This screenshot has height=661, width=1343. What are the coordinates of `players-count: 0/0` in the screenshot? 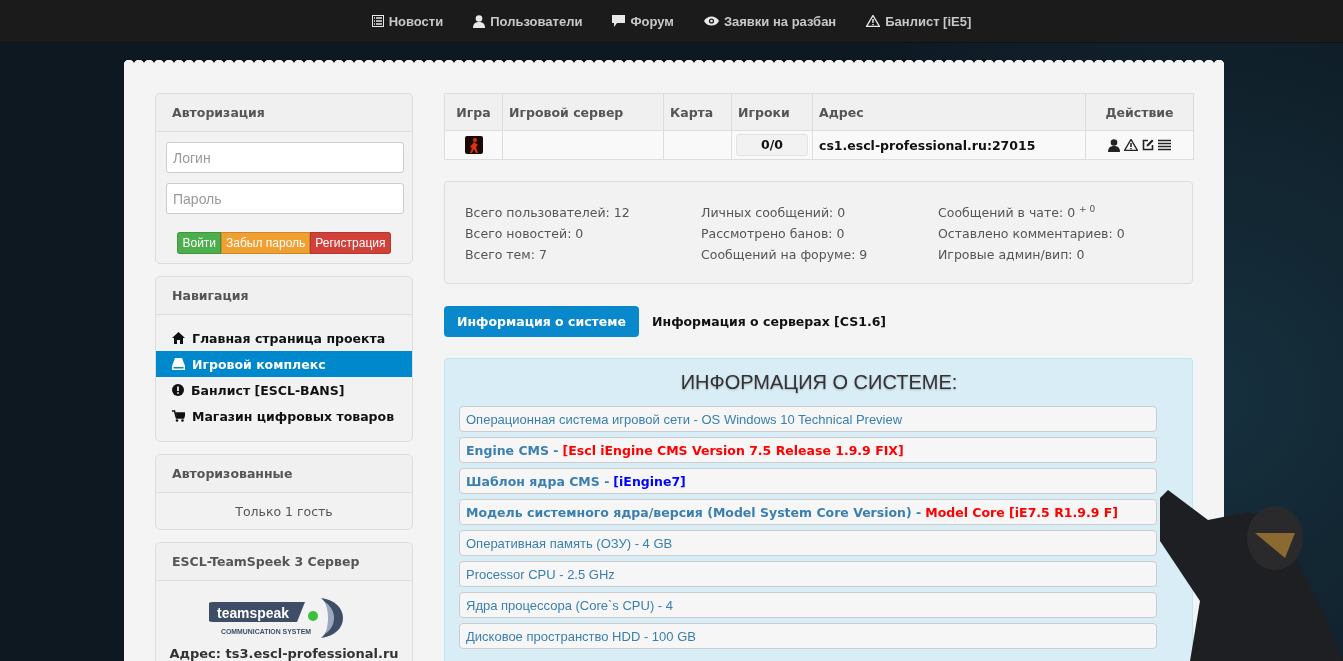 It's located at (772, 145).